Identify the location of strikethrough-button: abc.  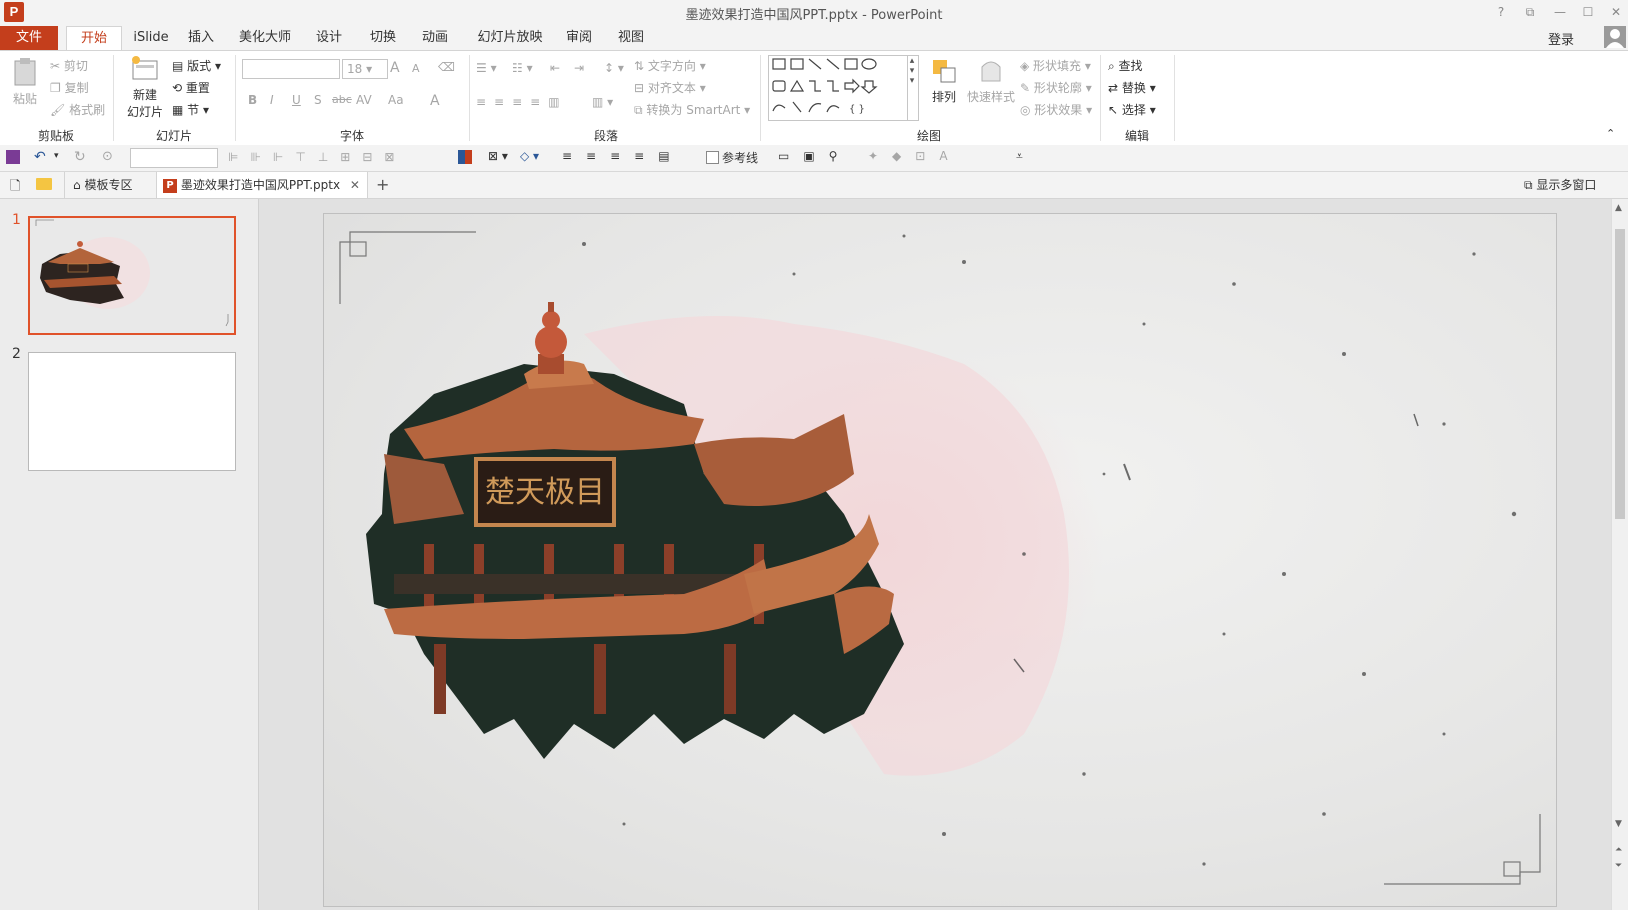
(342, 99).